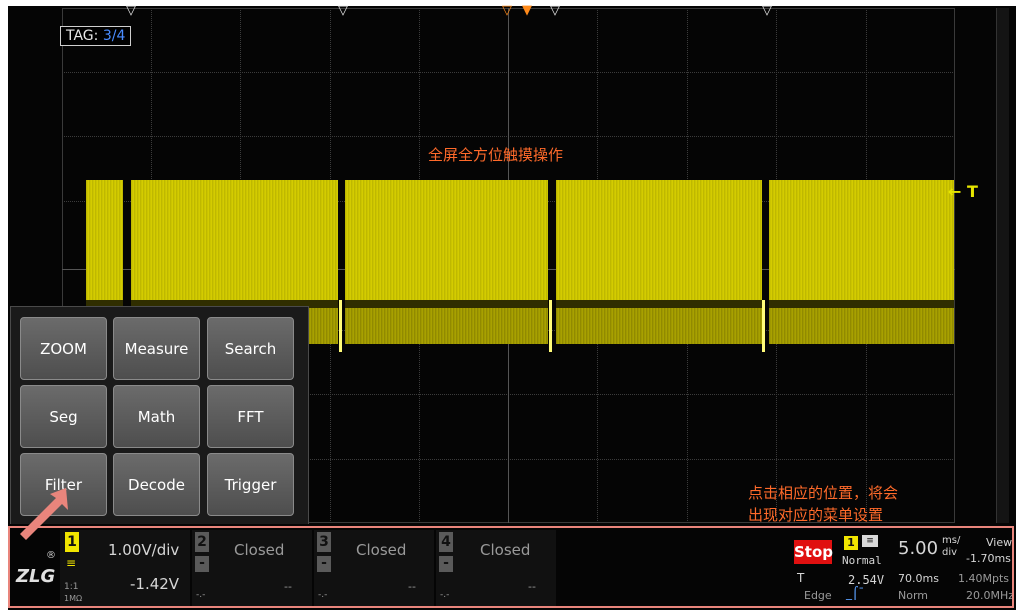  I want to click on ch2-minus: -, so click(202, 564).